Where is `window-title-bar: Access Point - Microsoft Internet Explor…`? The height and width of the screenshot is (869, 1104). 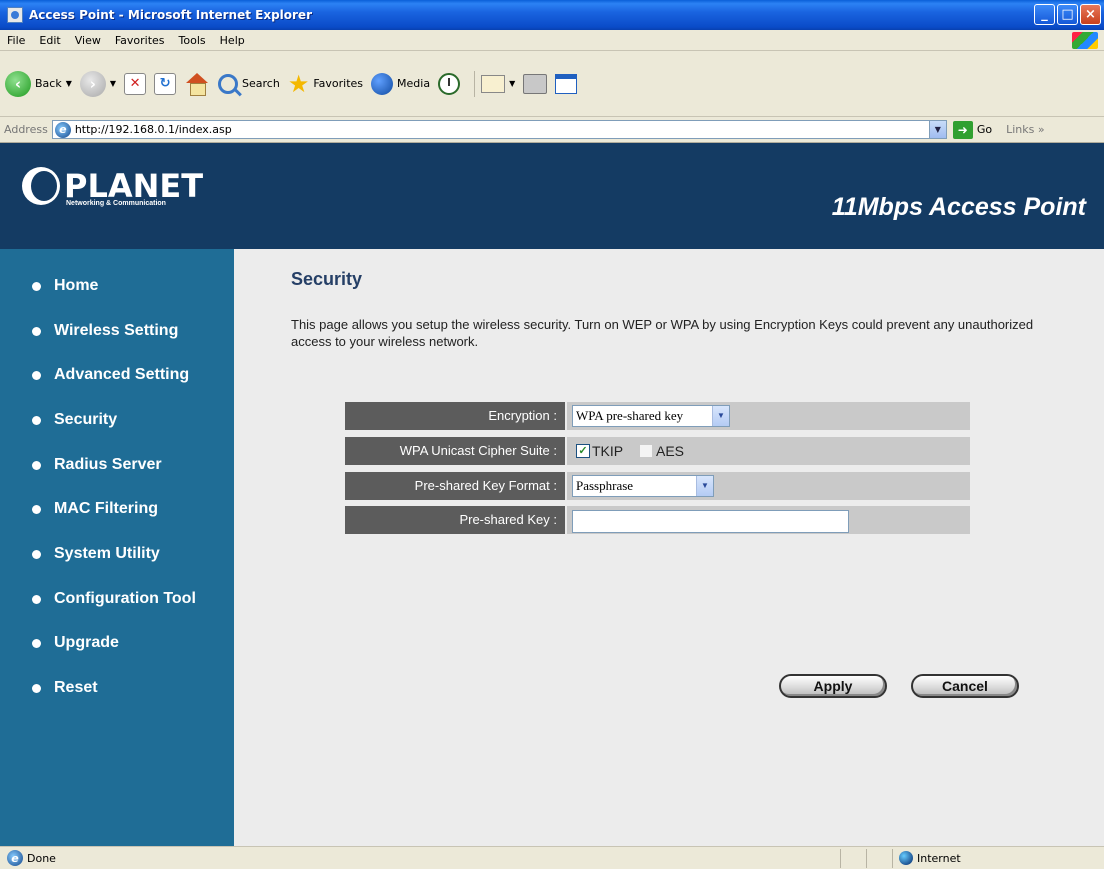 window-title-bar: Access Point - Microsoft Internet Explor… is located at coordinates (552, 15).